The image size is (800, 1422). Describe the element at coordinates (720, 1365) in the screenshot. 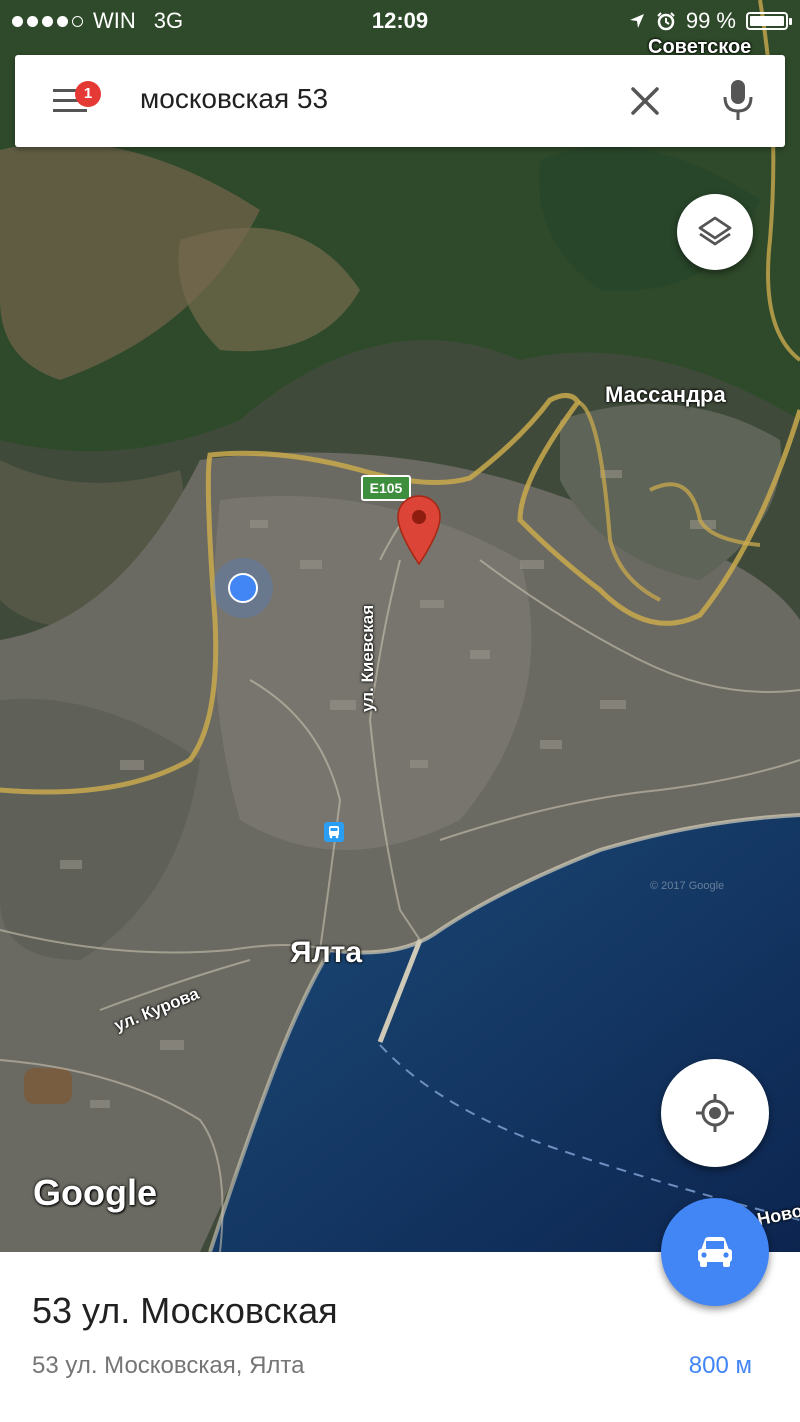

I see `place-distance: 800 м` at that location.